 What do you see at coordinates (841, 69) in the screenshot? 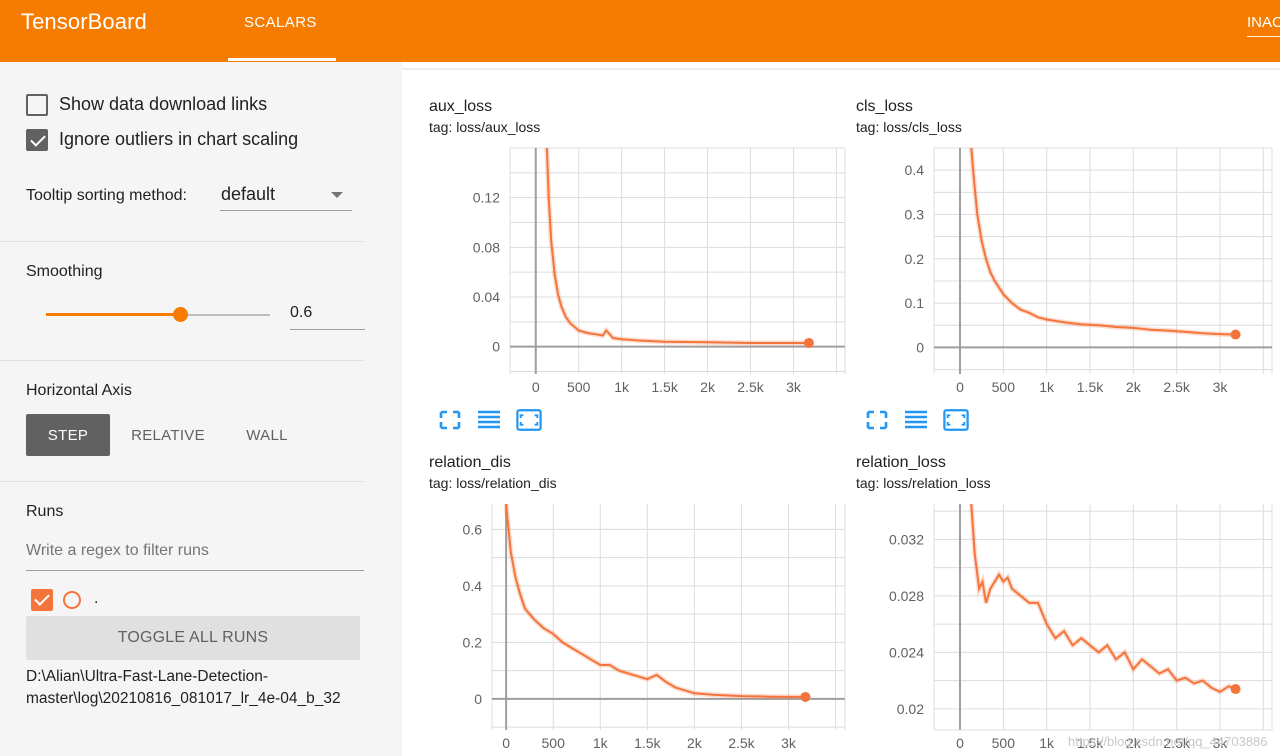
I see `main-header-divider` at bounding box center [841, 69].